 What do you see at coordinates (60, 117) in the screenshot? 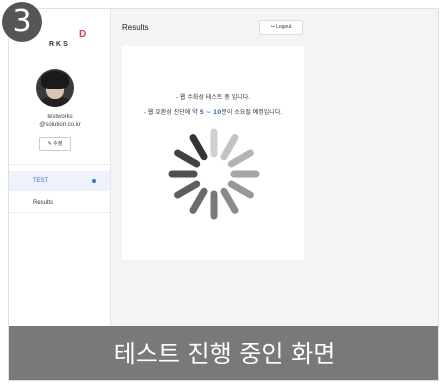
I see `user-name: testworks` at bounding box center [60, 117].